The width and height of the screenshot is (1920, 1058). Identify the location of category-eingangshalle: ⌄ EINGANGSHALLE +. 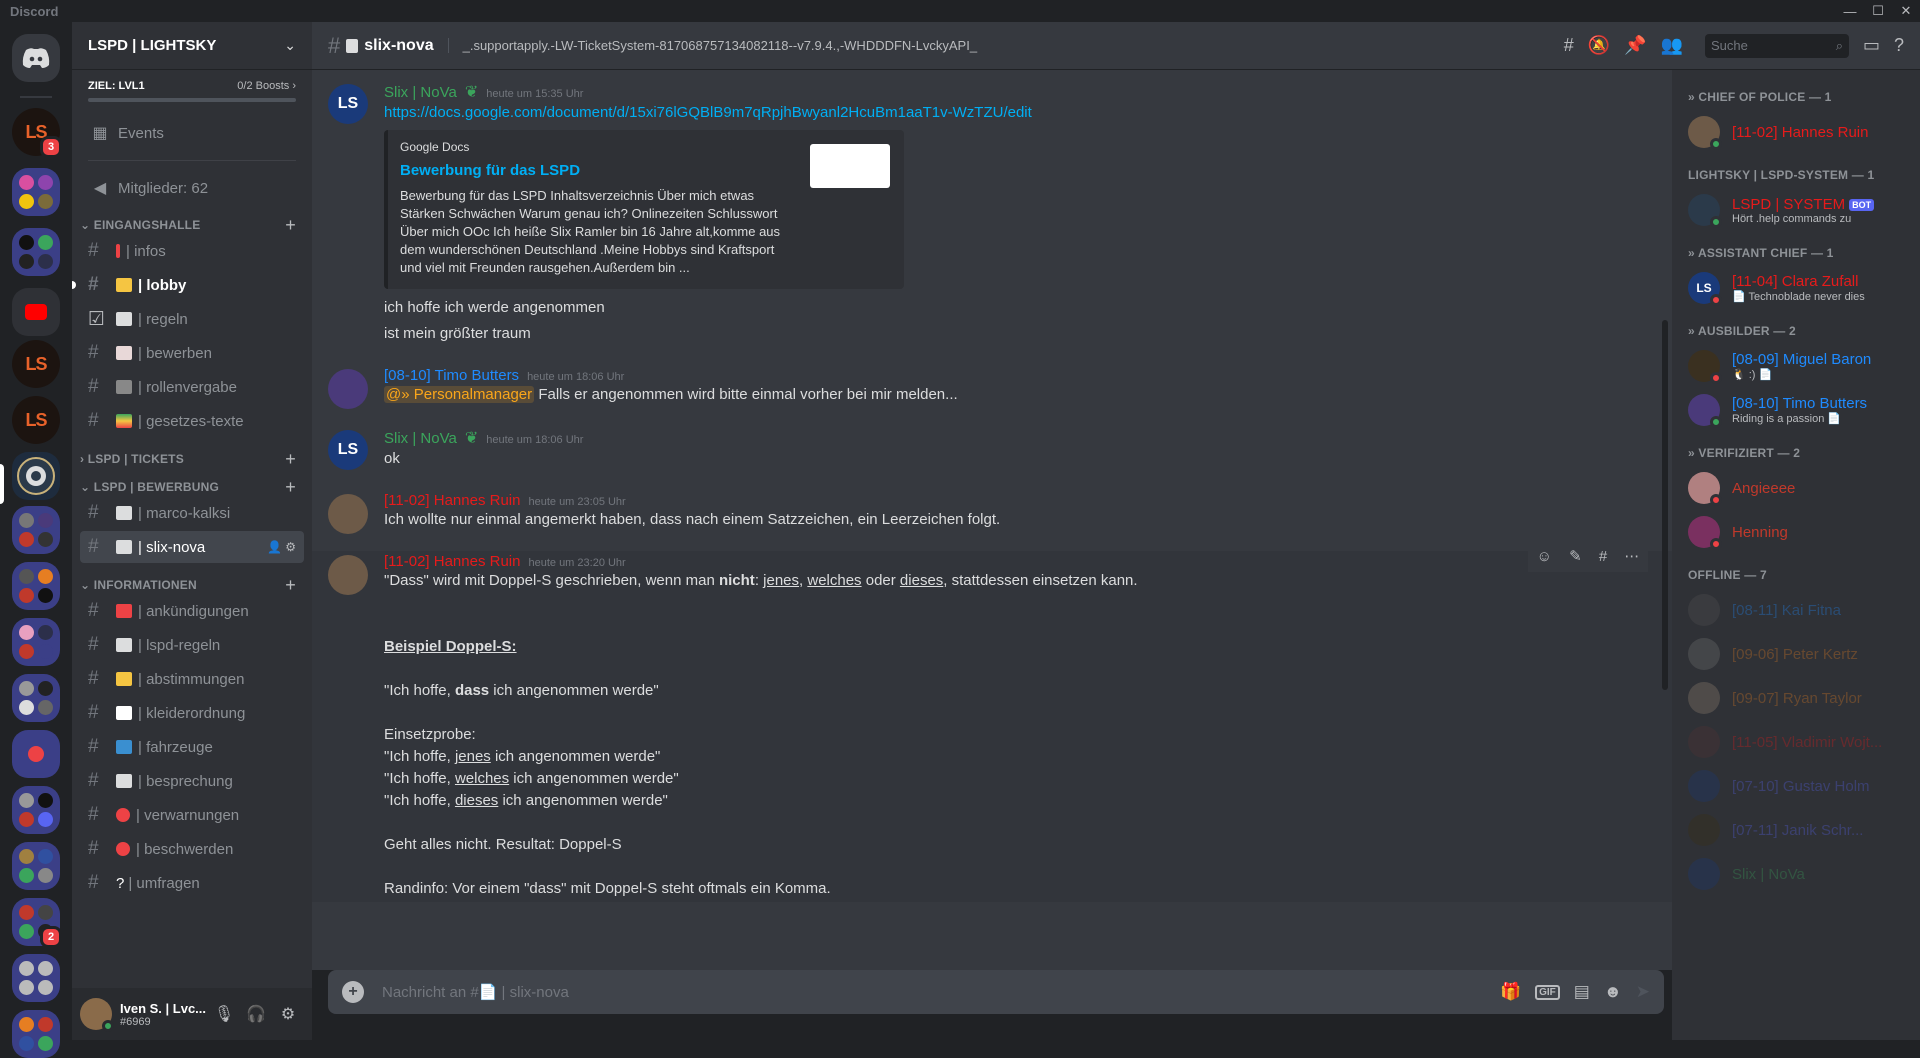
(192, 220).